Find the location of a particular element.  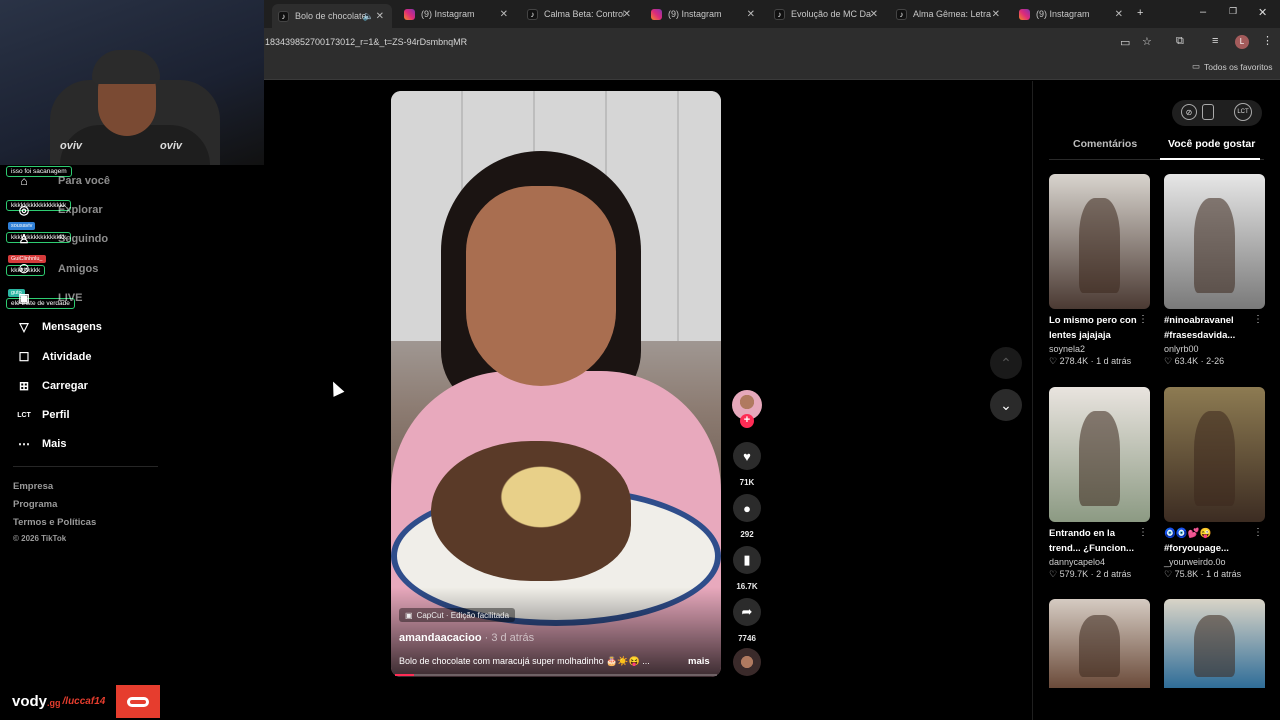

heart-outline-icon: ♡ is located at coordinates (1169, 574).